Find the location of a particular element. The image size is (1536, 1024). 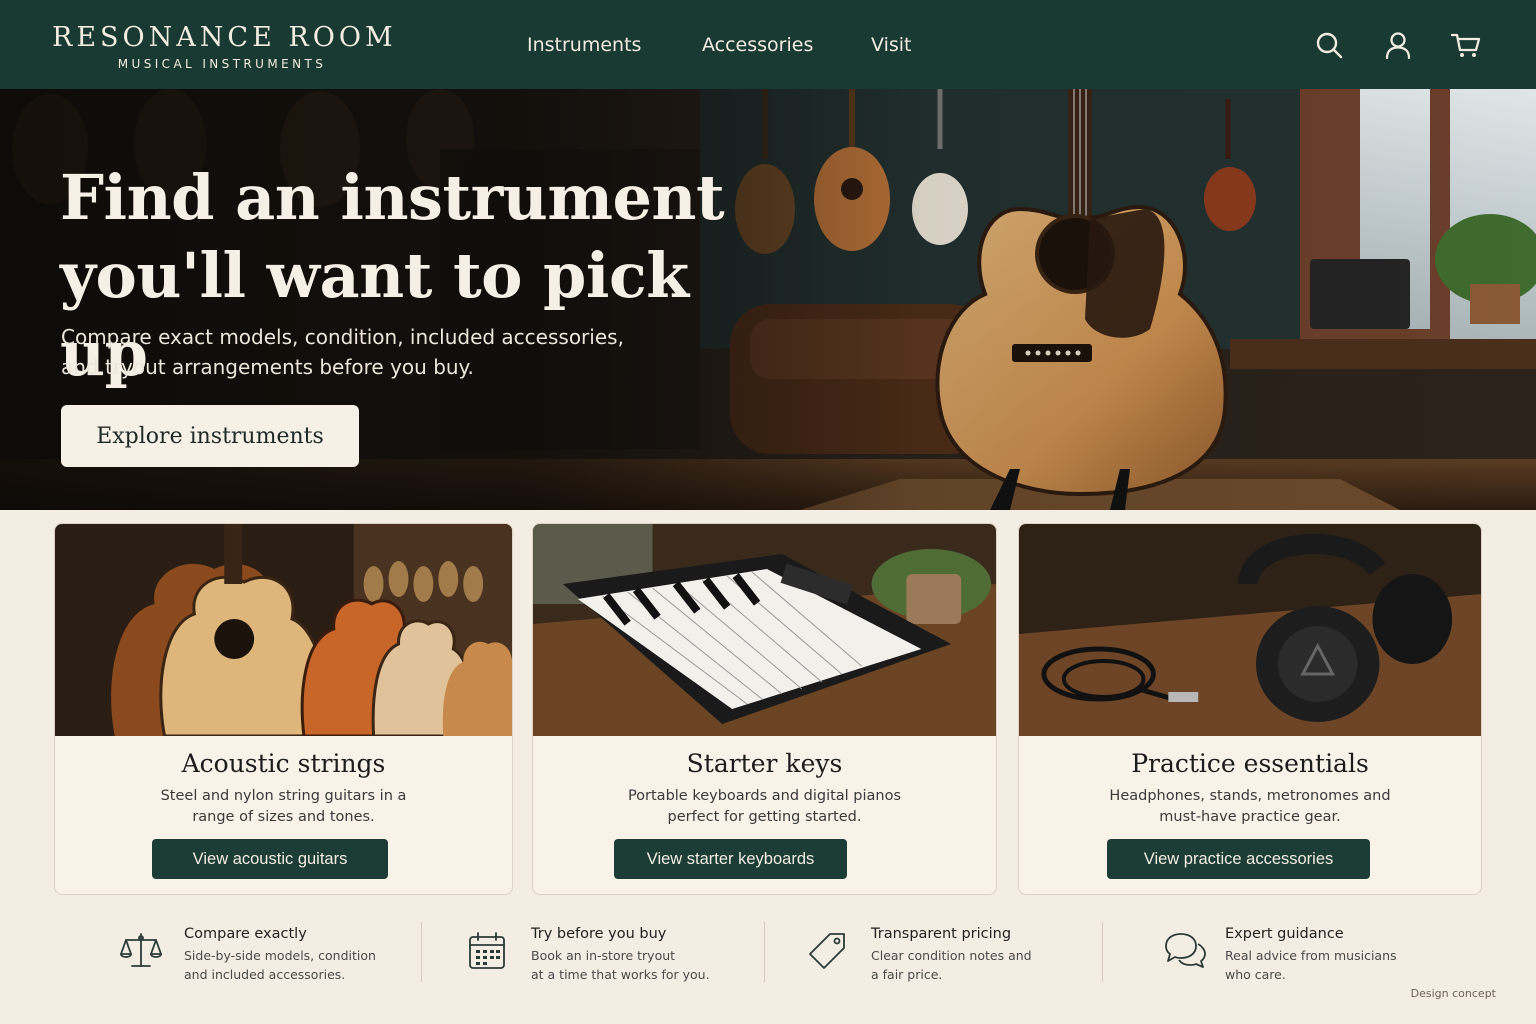

cart-icon is located at coordinates (1466, 45).